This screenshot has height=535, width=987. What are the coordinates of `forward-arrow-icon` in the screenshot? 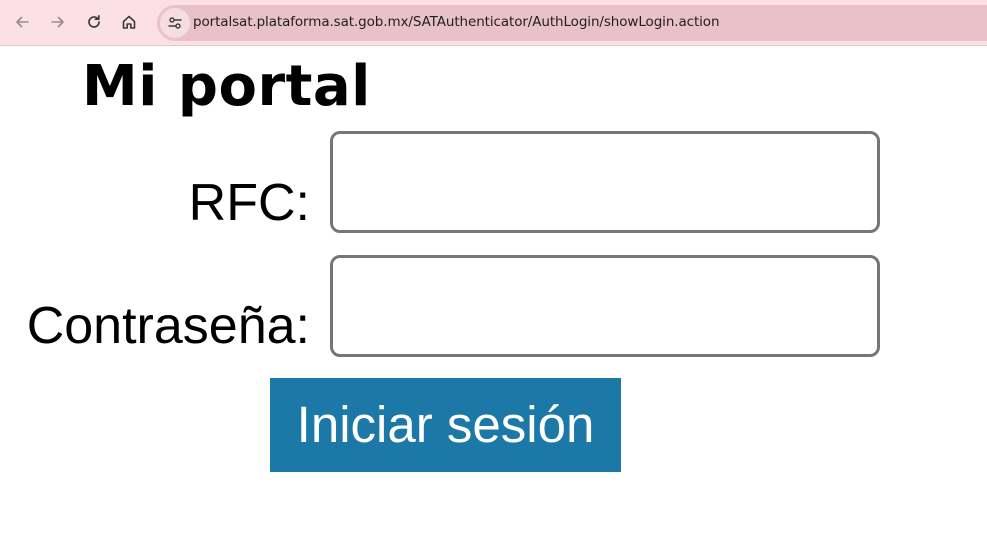 It's located at (57, 22).